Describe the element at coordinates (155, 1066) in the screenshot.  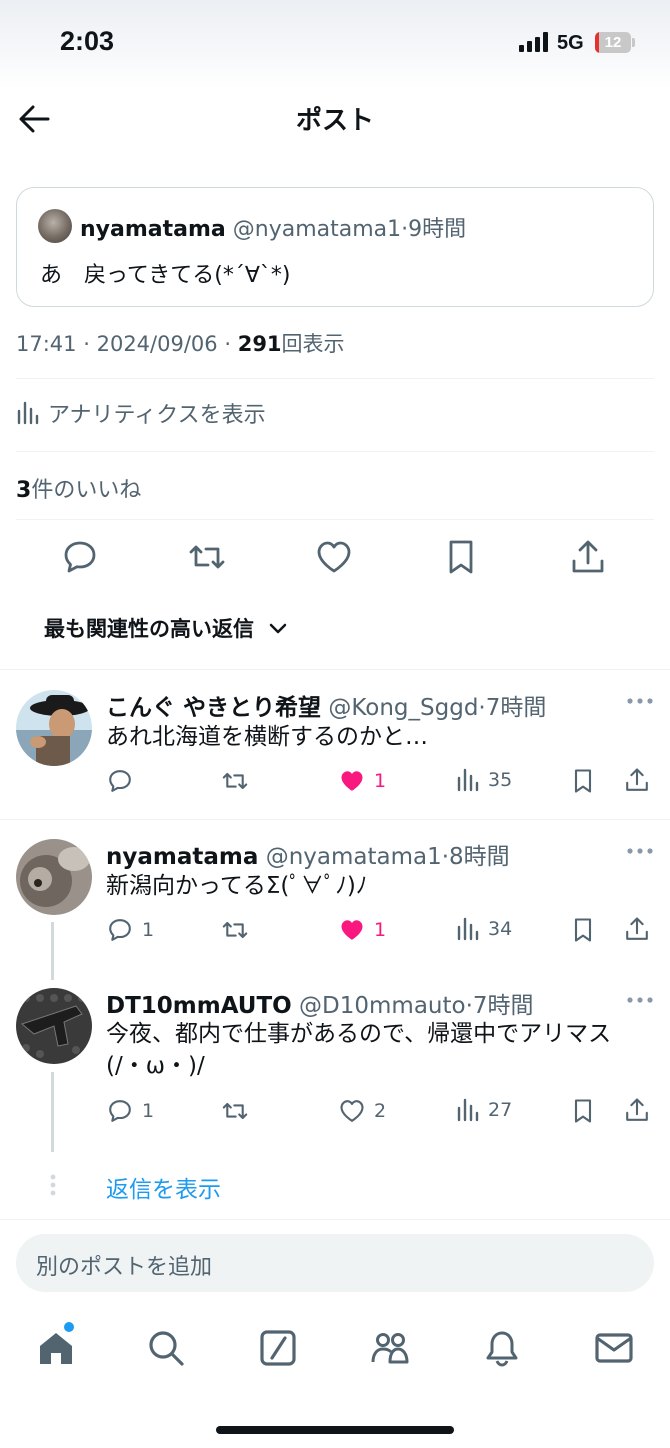
I see `reply-text-line: (/・ω・)/` at that location.